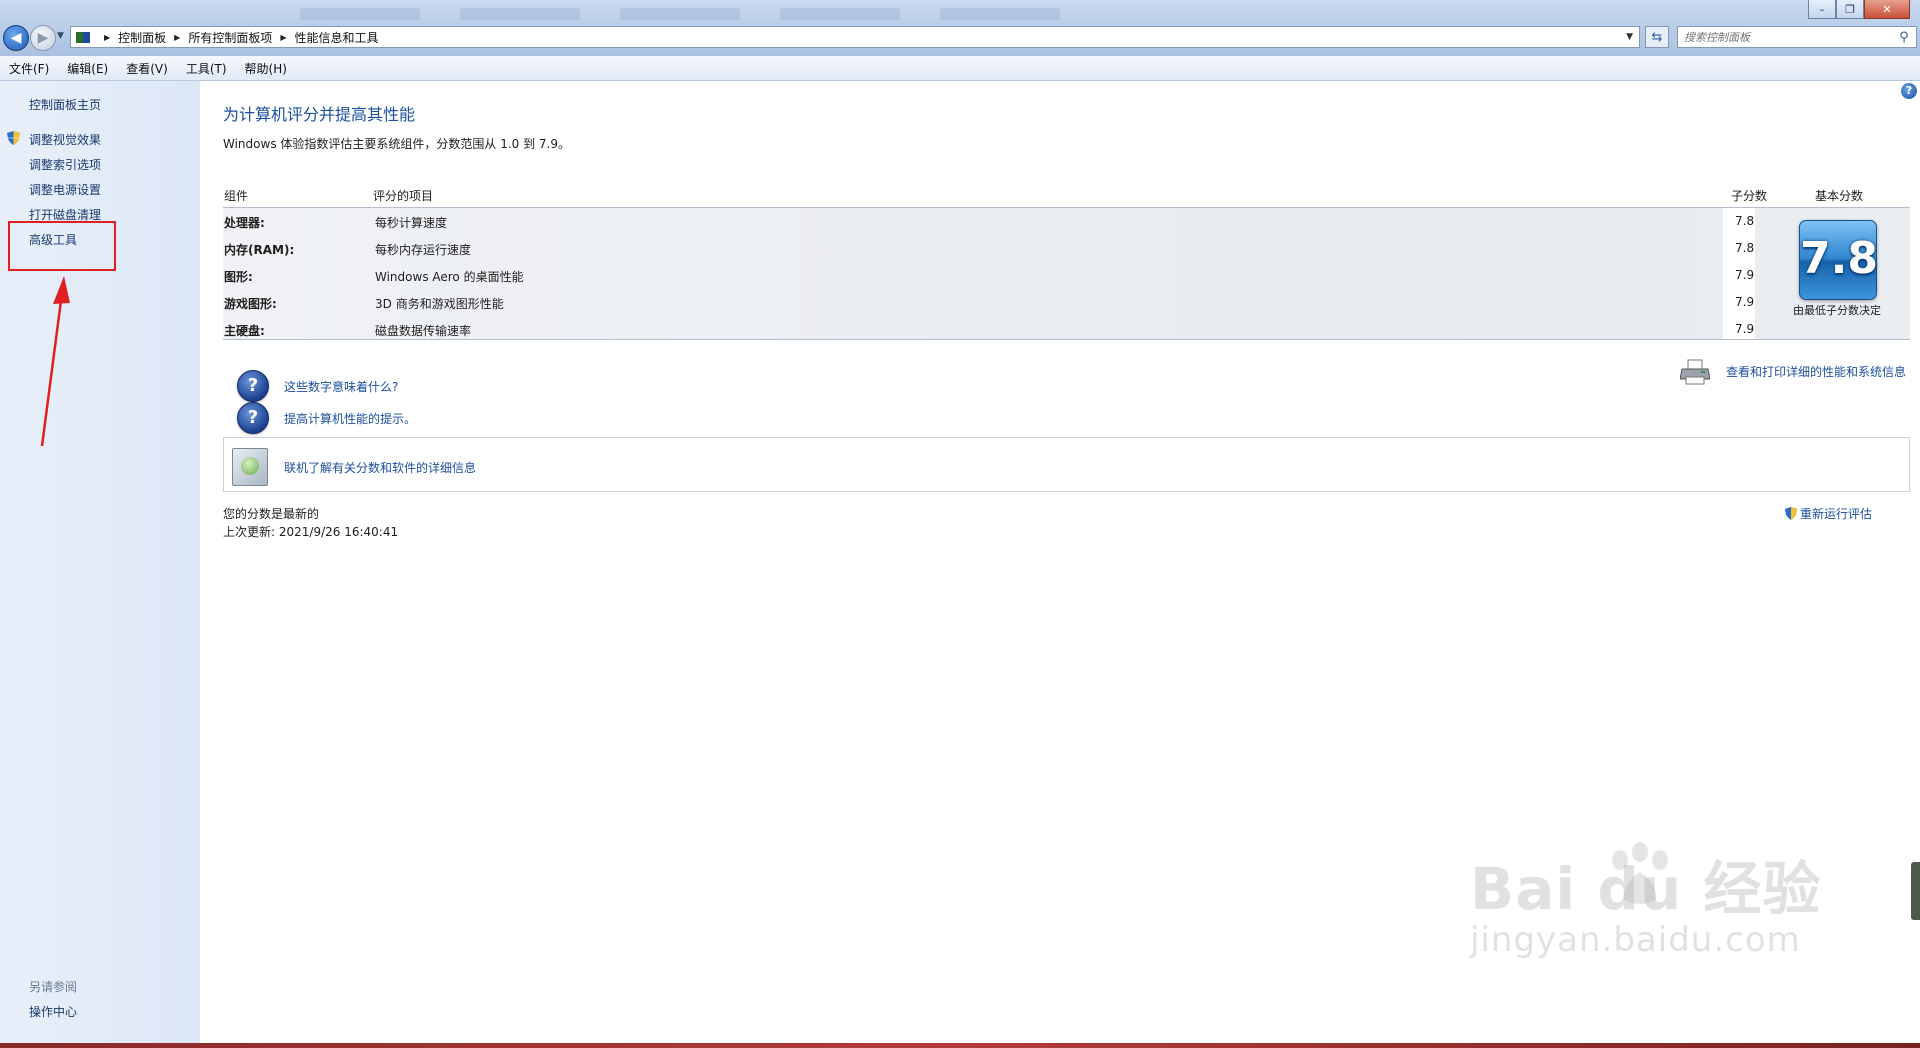 This screenshot has width=1920, height=1048. I want to click on background-taskbar-ghost, so click(850, 16).